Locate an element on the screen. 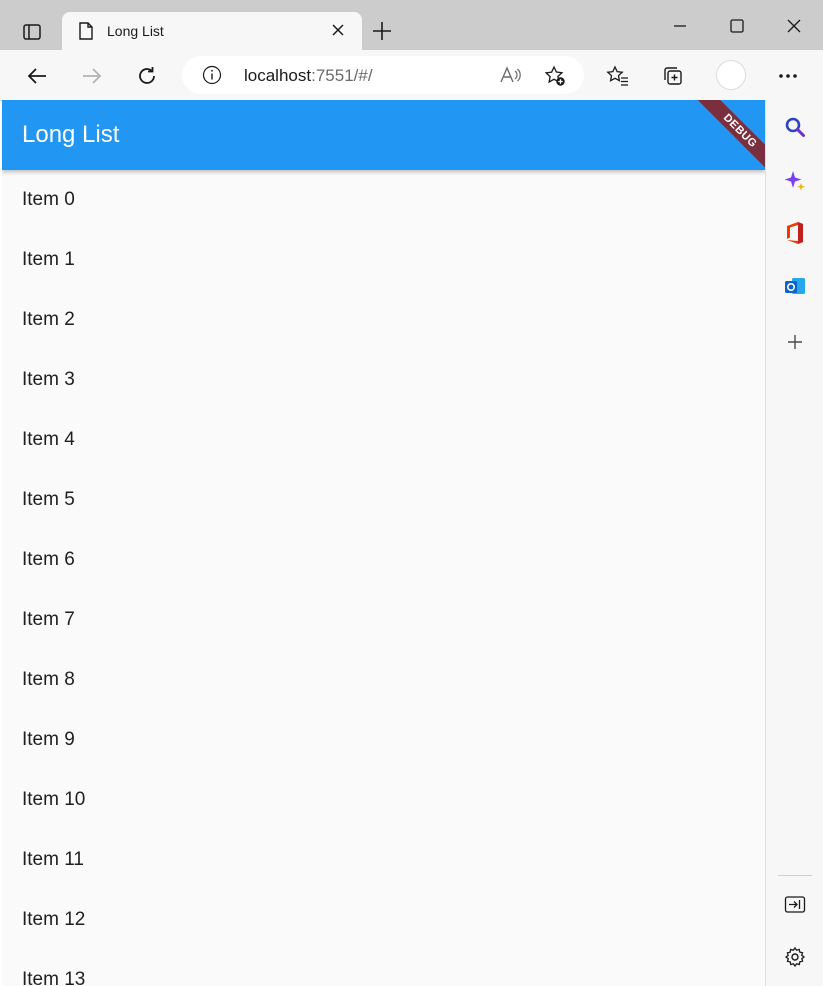 This screenshot has height=986, width=823. refresh-icon is located at coordinates (147, 75).